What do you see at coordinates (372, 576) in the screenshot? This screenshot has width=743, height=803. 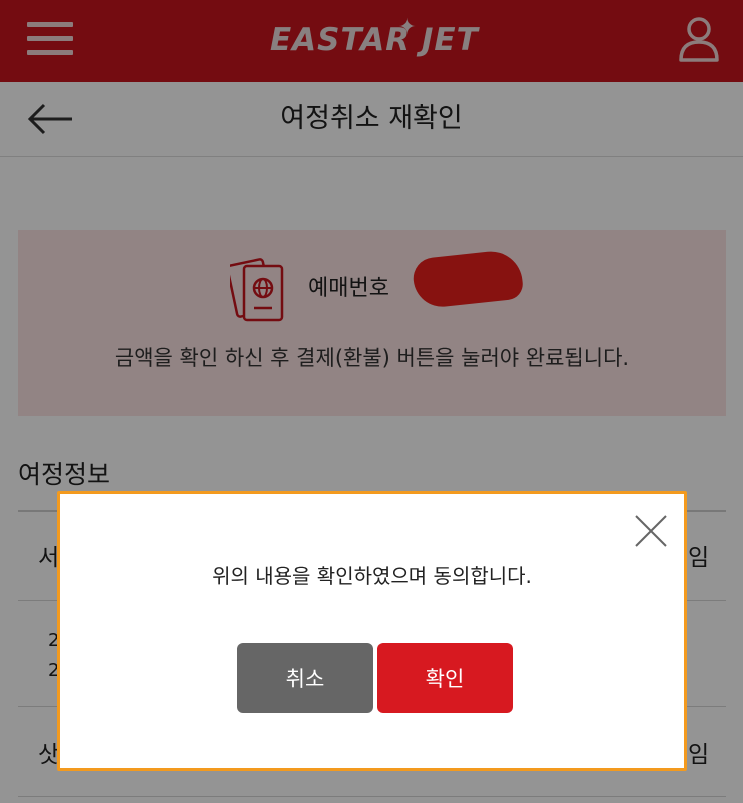 I see `dialog-message: 위의 내용을 확인하였으며 동의합니다.` at bounding box center [372, 576].